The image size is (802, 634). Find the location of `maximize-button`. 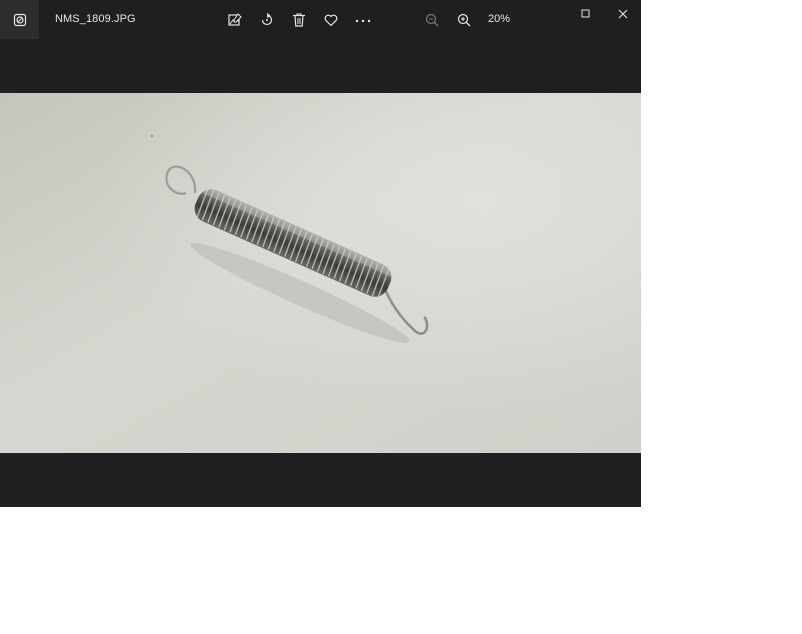

maximize-button is located at coordinates (586, 14).